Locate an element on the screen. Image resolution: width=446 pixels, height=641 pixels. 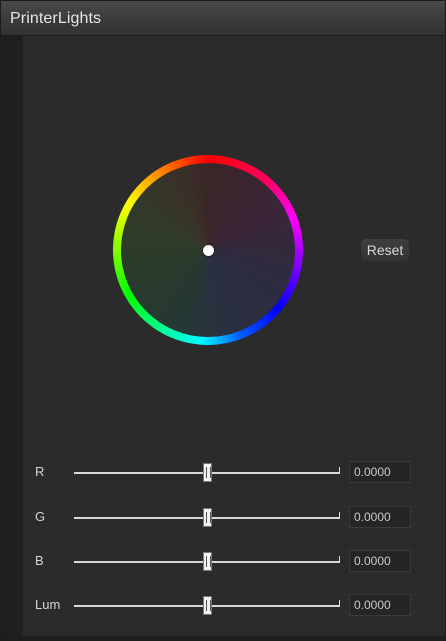
slider-row-b: B 0.0000 is located at coordinates (223, 562).